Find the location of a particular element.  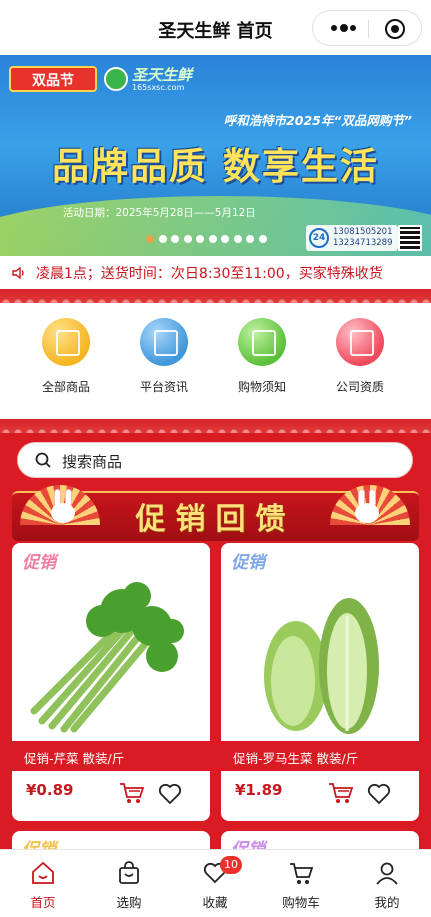

certificate-icon is located at coordinates (360, 342).